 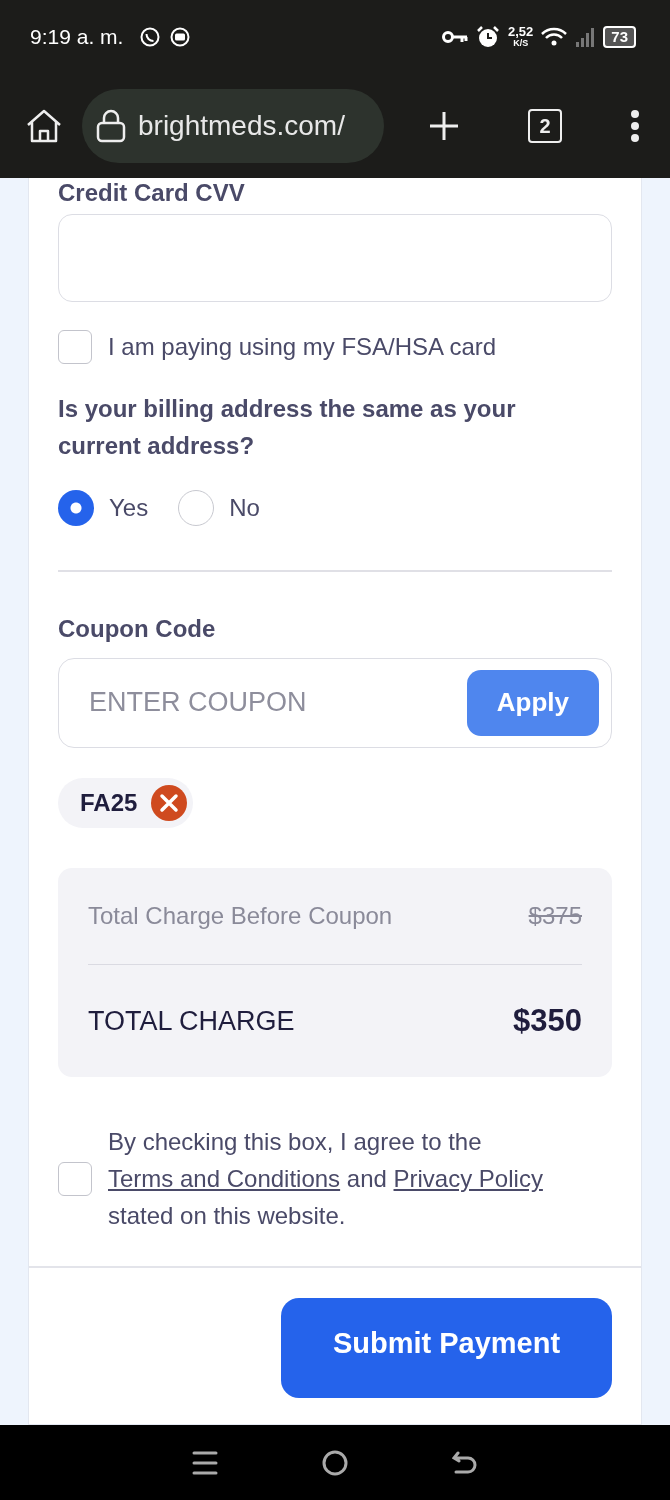 What do you see at coordinates (455, 37) in the screenshot?
I see `key-icon` at bounding box center [455, 37].